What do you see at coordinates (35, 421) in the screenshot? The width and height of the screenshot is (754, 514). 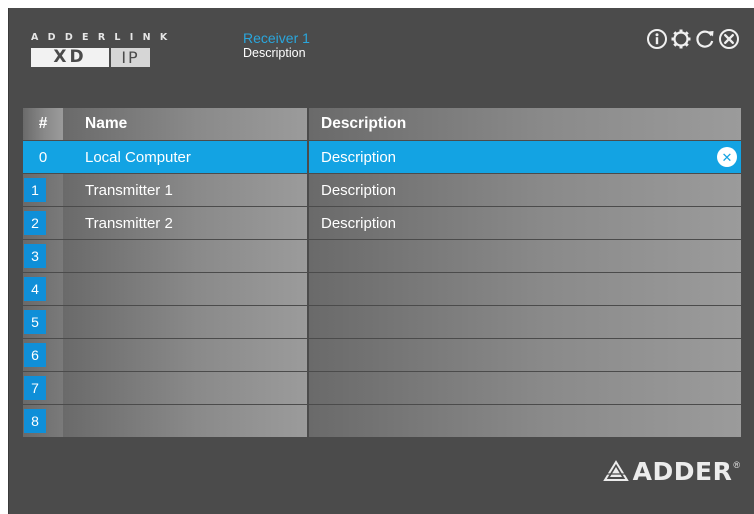 I see `row-number: 8` at bounding box center [35, 421].